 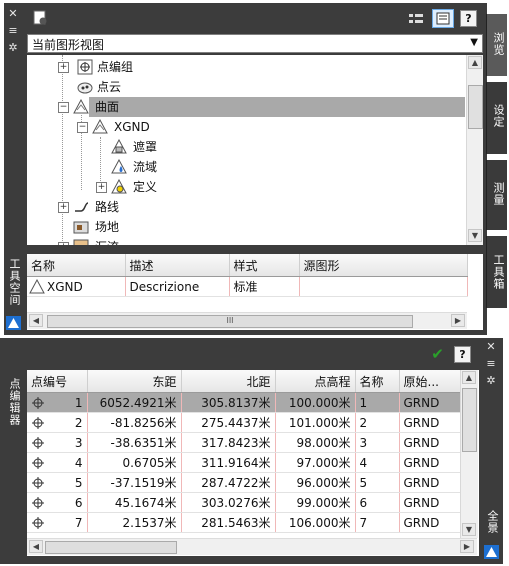 What do you see at coordinates (416, 19) in the screenshot?
I see `item-view-icon` at bounding box center [416, 19].